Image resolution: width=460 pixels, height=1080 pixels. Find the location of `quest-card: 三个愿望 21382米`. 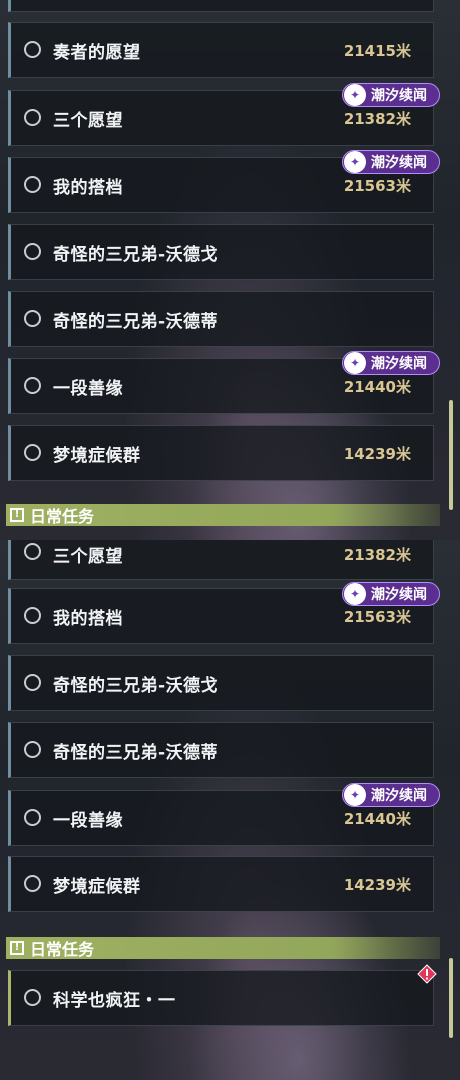

quest-card: 三个愿望 21382米 is located at coordinates (221, 560).